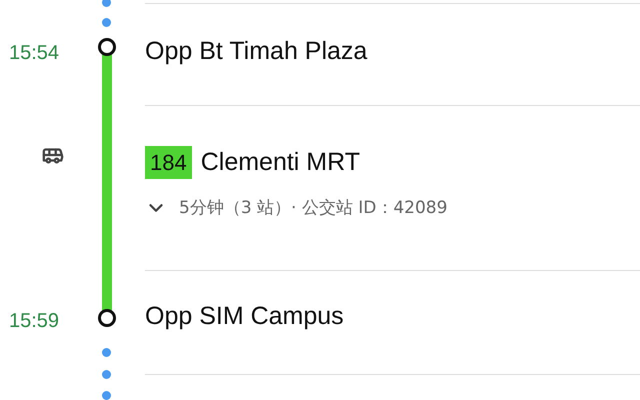  What do you see at coordinates (392, 208) in the screenshot?
I see `trip-details-toggle: 5分钟（3 站）· 公交站 ID：42089` at bounding box center [392, 208].